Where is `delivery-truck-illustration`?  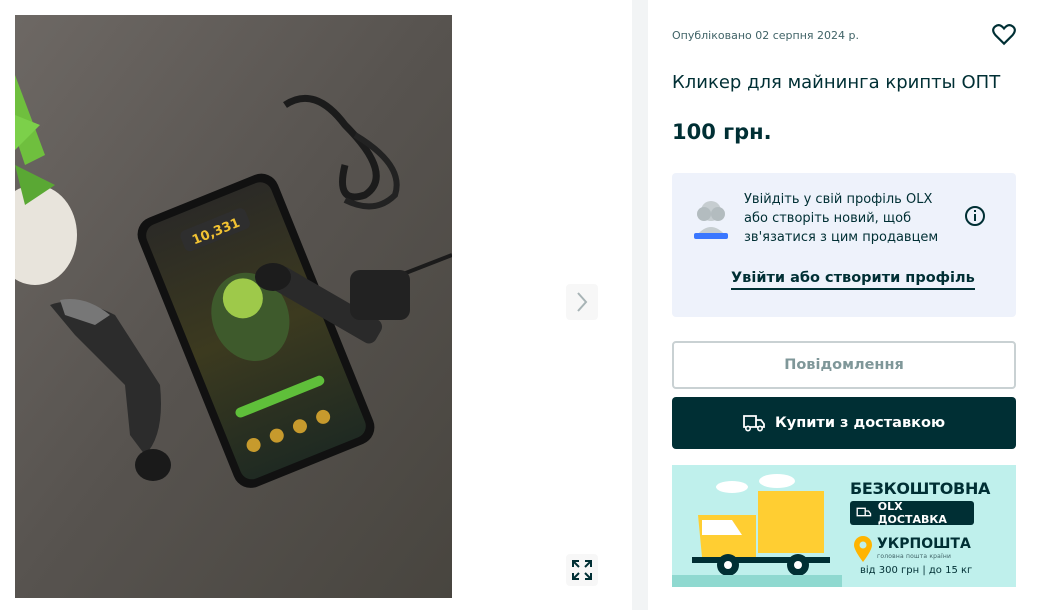
delivery-truck-illustration is located at coordinates (757, 530).